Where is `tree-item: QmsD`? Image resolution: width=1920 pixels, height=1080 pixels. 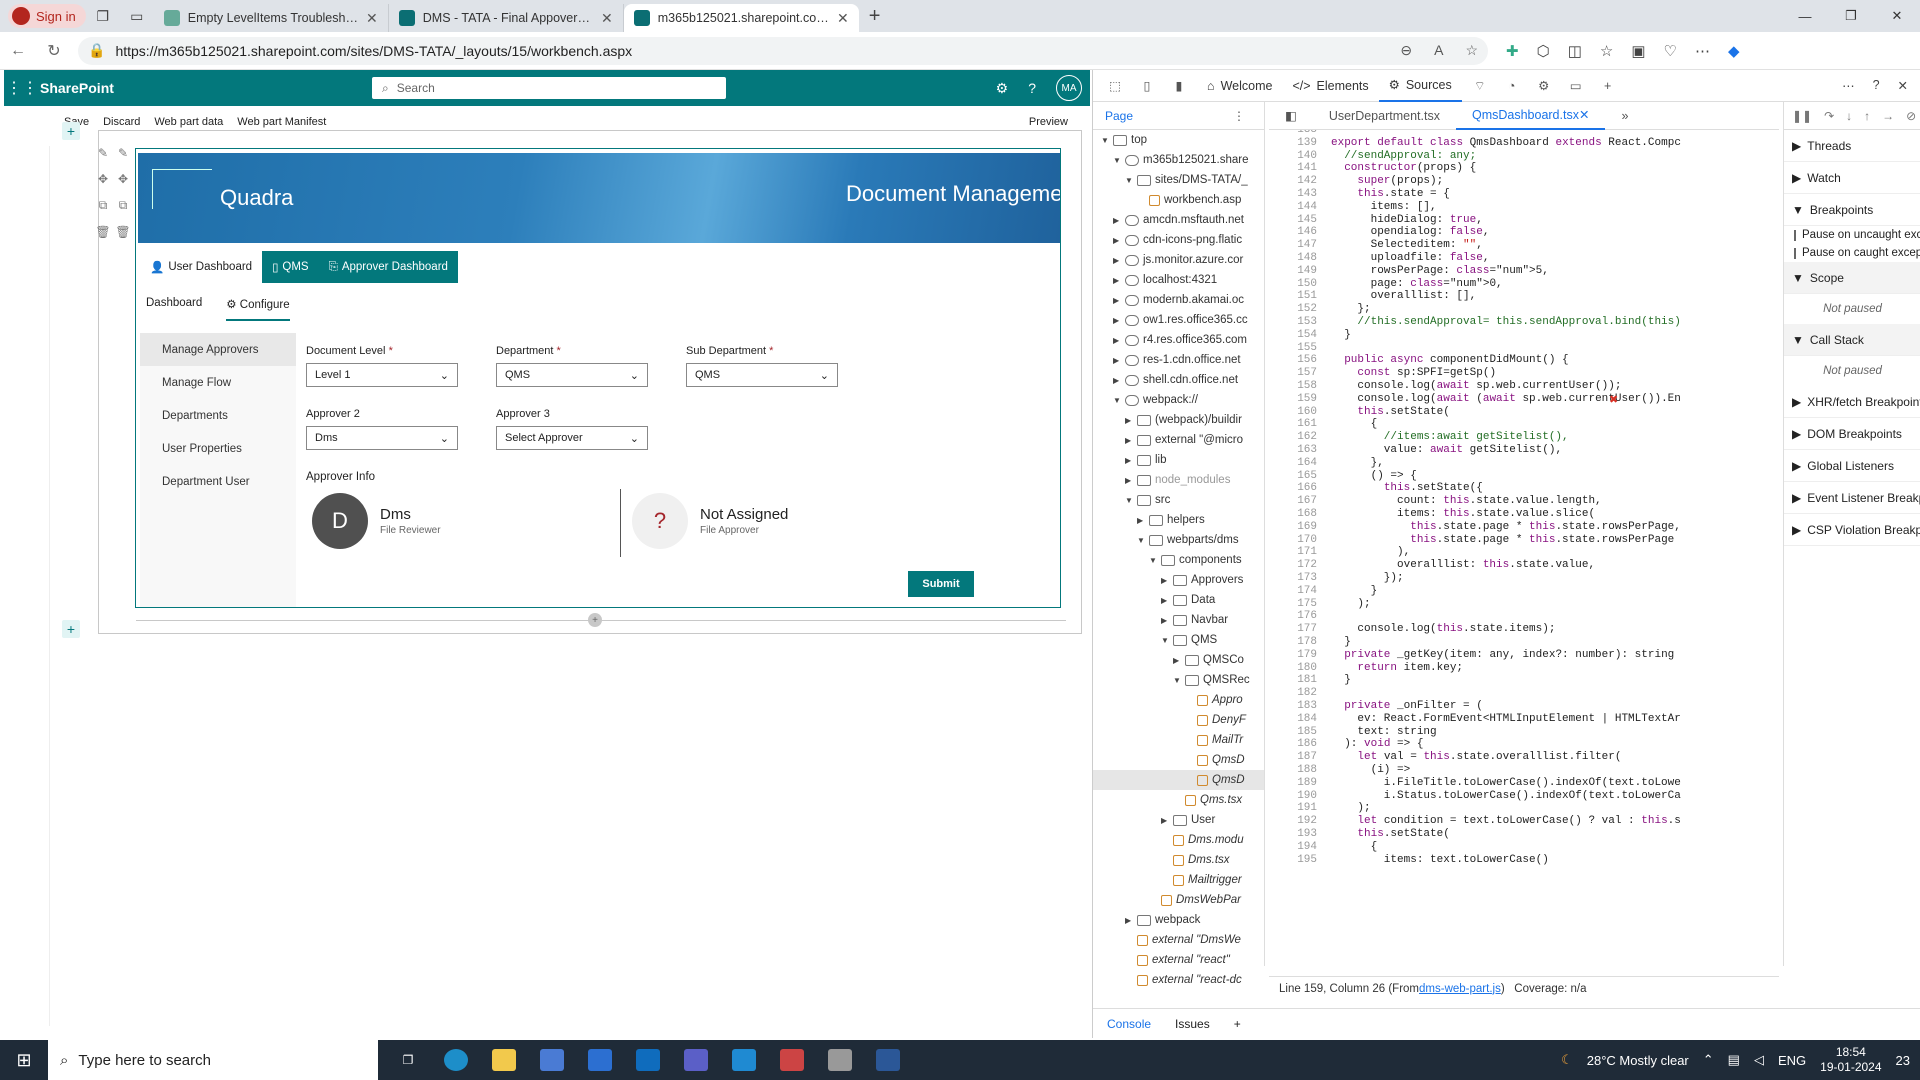 tree-item: QmsD is located at coordinates (1178, 760).